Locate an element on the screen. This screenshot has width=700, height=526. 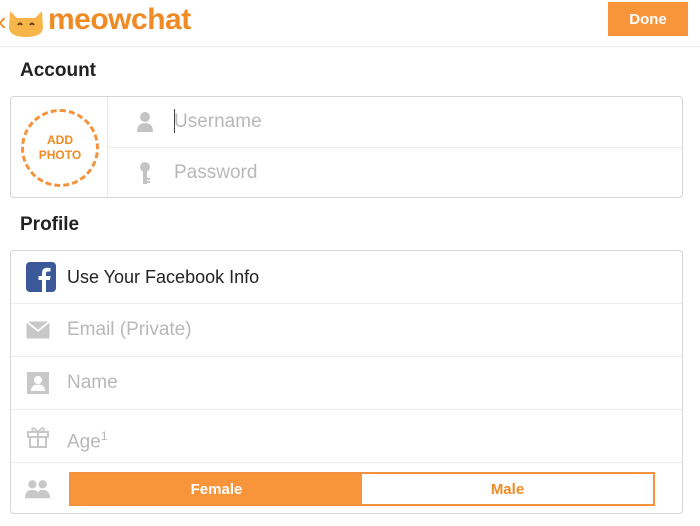
add-photo-area: ADD PHOTO is located at coordinates (59, 147).